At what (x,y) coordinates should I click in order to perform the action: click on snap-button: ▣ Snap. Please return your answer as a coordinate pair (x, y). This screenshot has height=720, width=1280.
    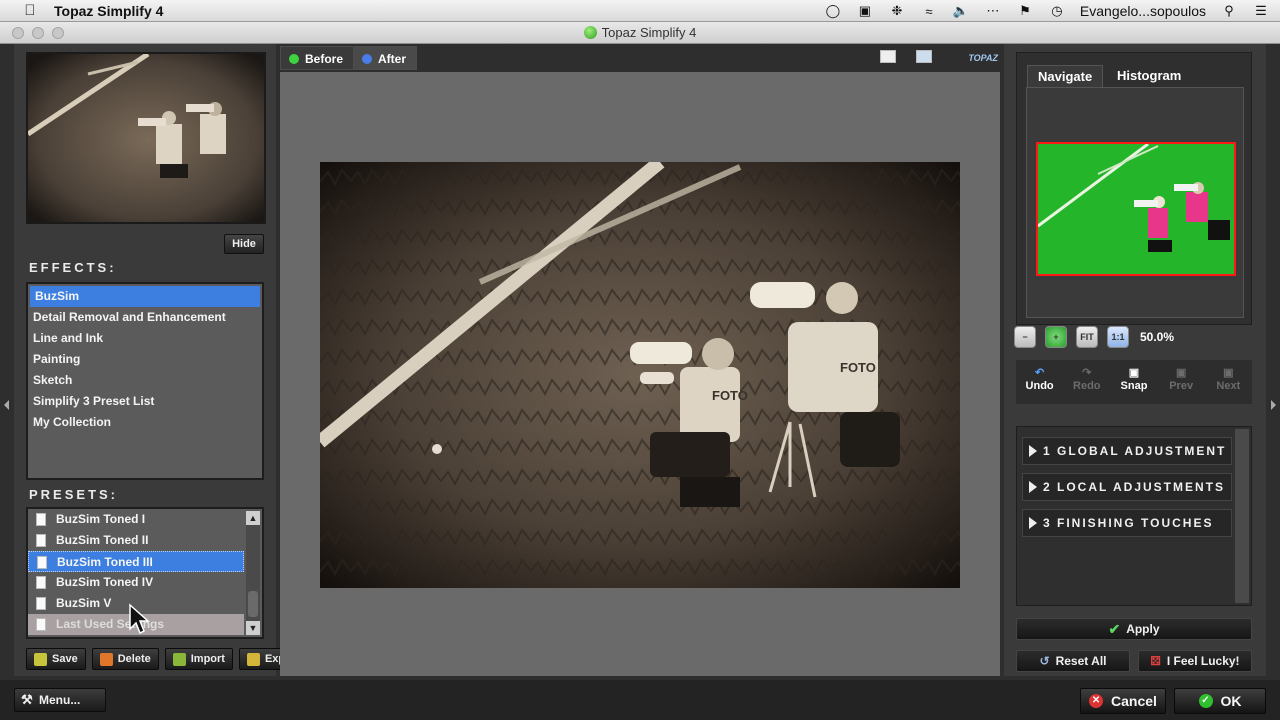
    Looking at the image, I should click on (1134, 382).